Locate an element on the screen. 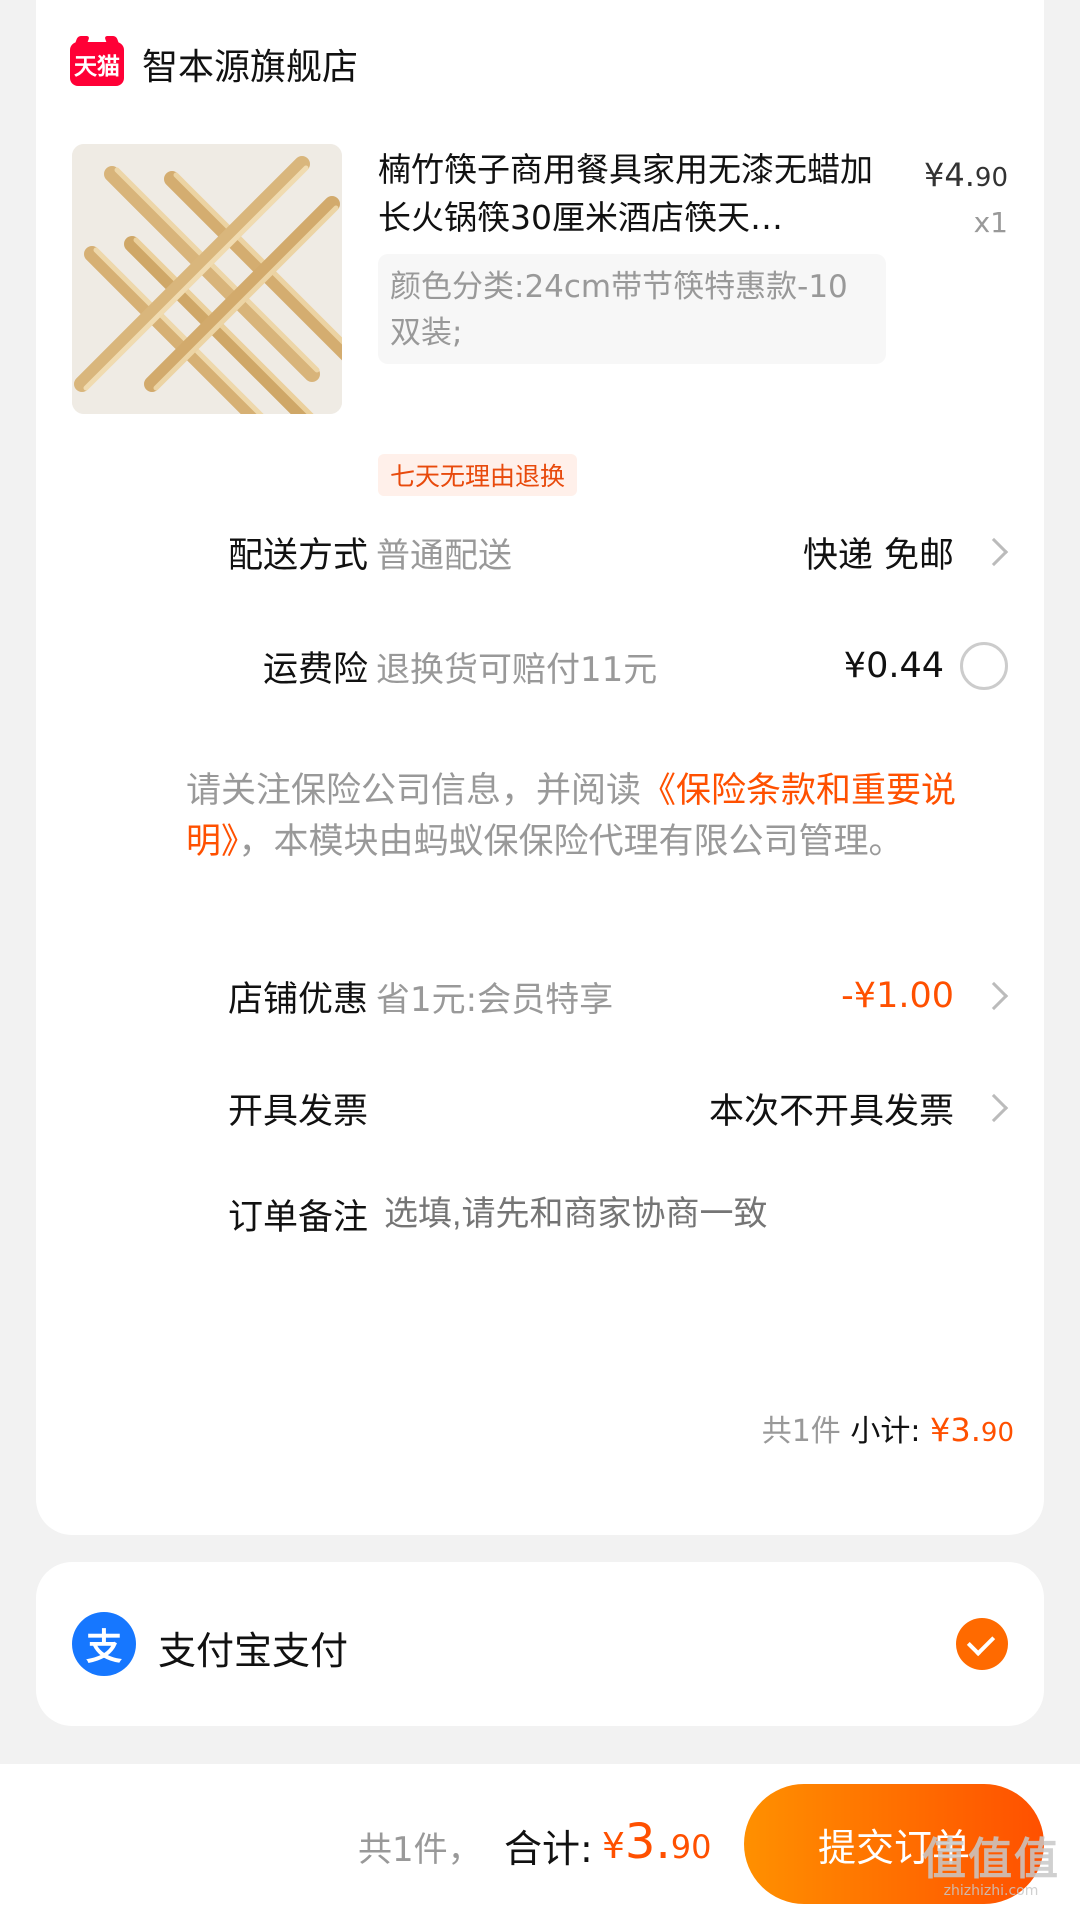  remark-label: 订单备注 is located at coordinates (297, 1217).